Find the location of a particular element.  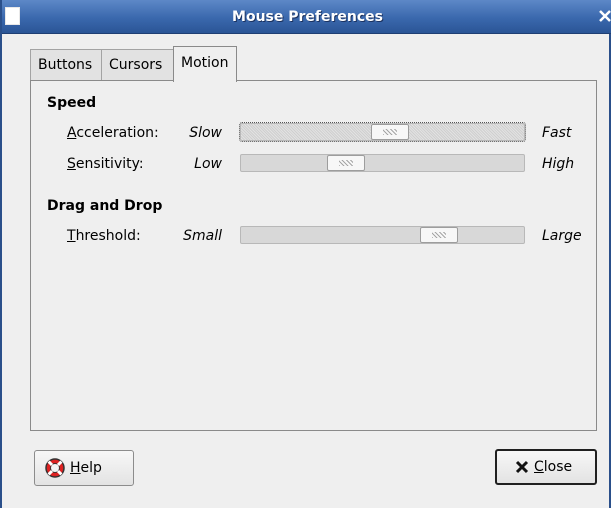

tab-buttons: Buttons is located at coordinates (66, 64).